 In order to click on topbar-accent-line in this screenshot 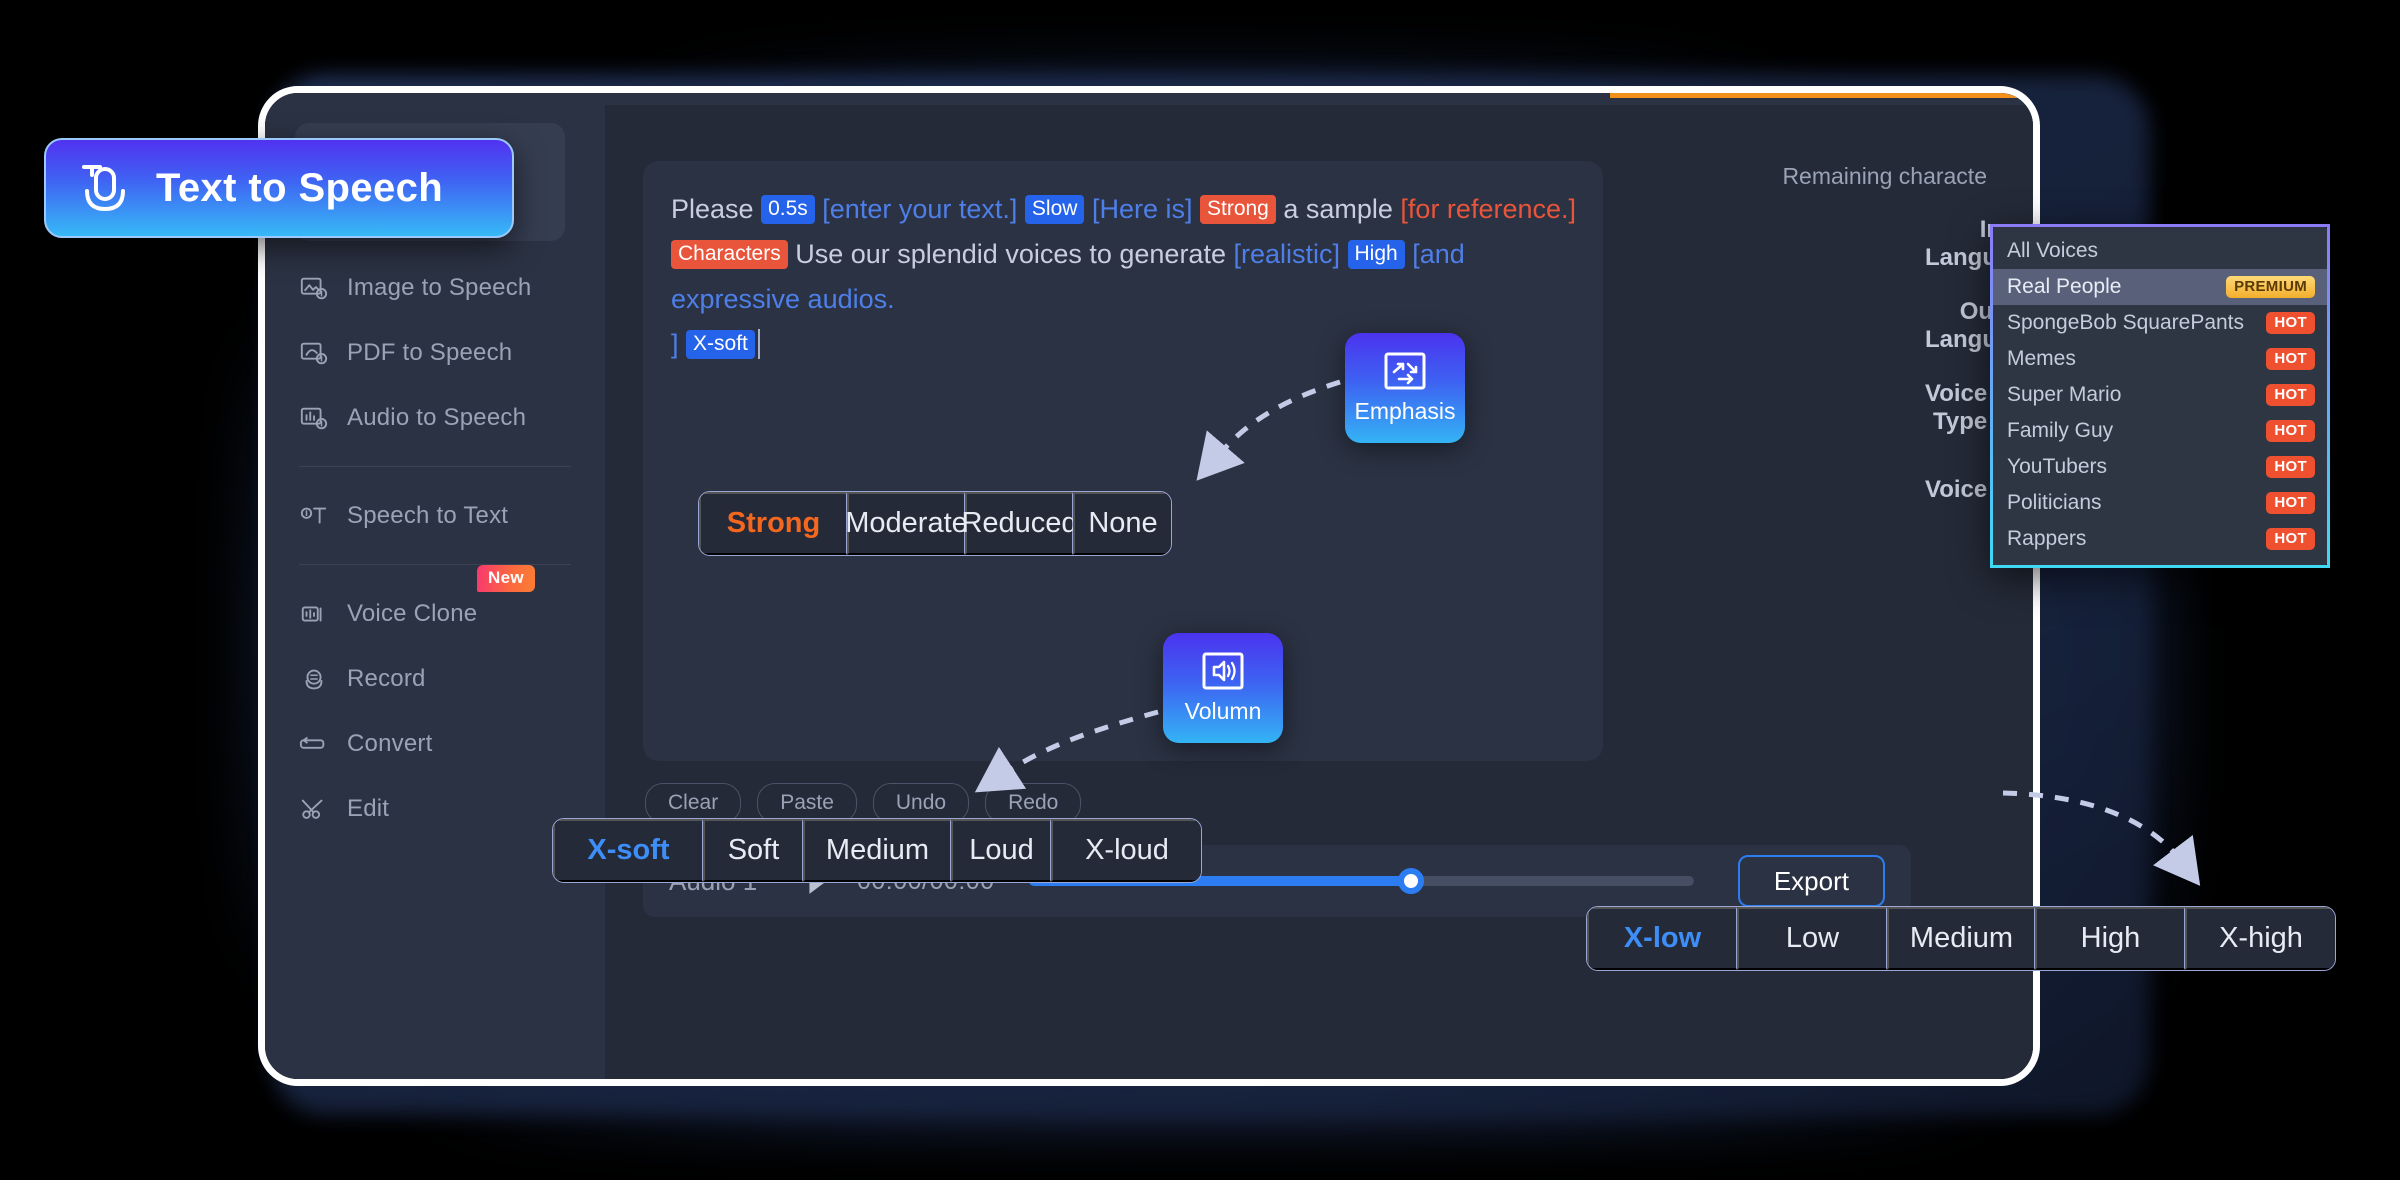, I will do `click(1821, 95)`.